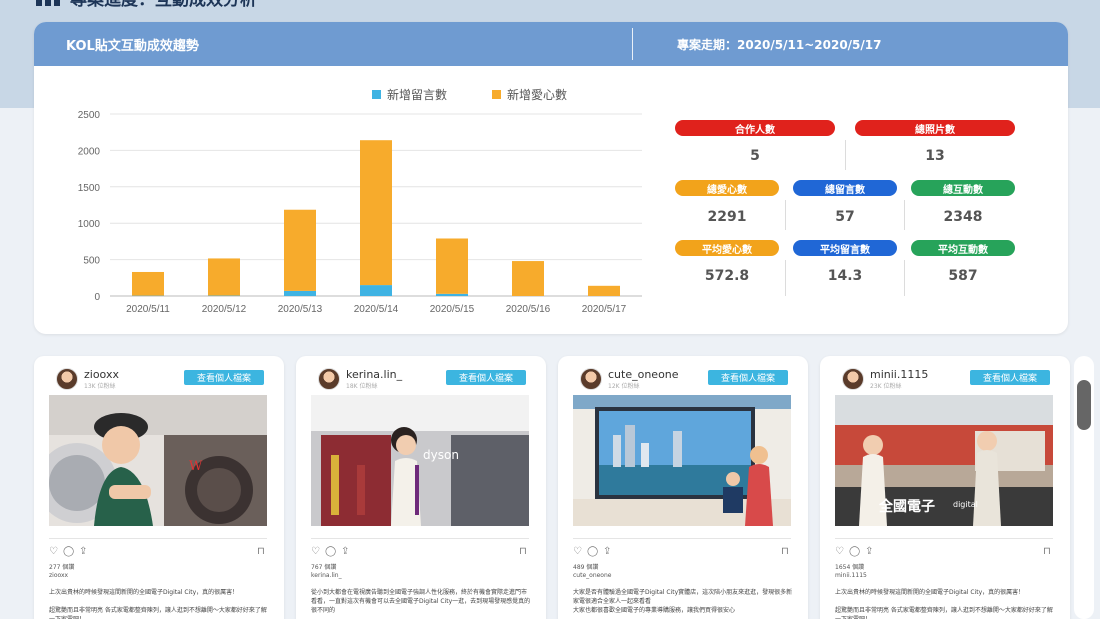 The image size is (1100, 619). Describe the element at coordinates (624, 386) in the screenshot. I see `post-followers: 12K 位粉絲` at that location.